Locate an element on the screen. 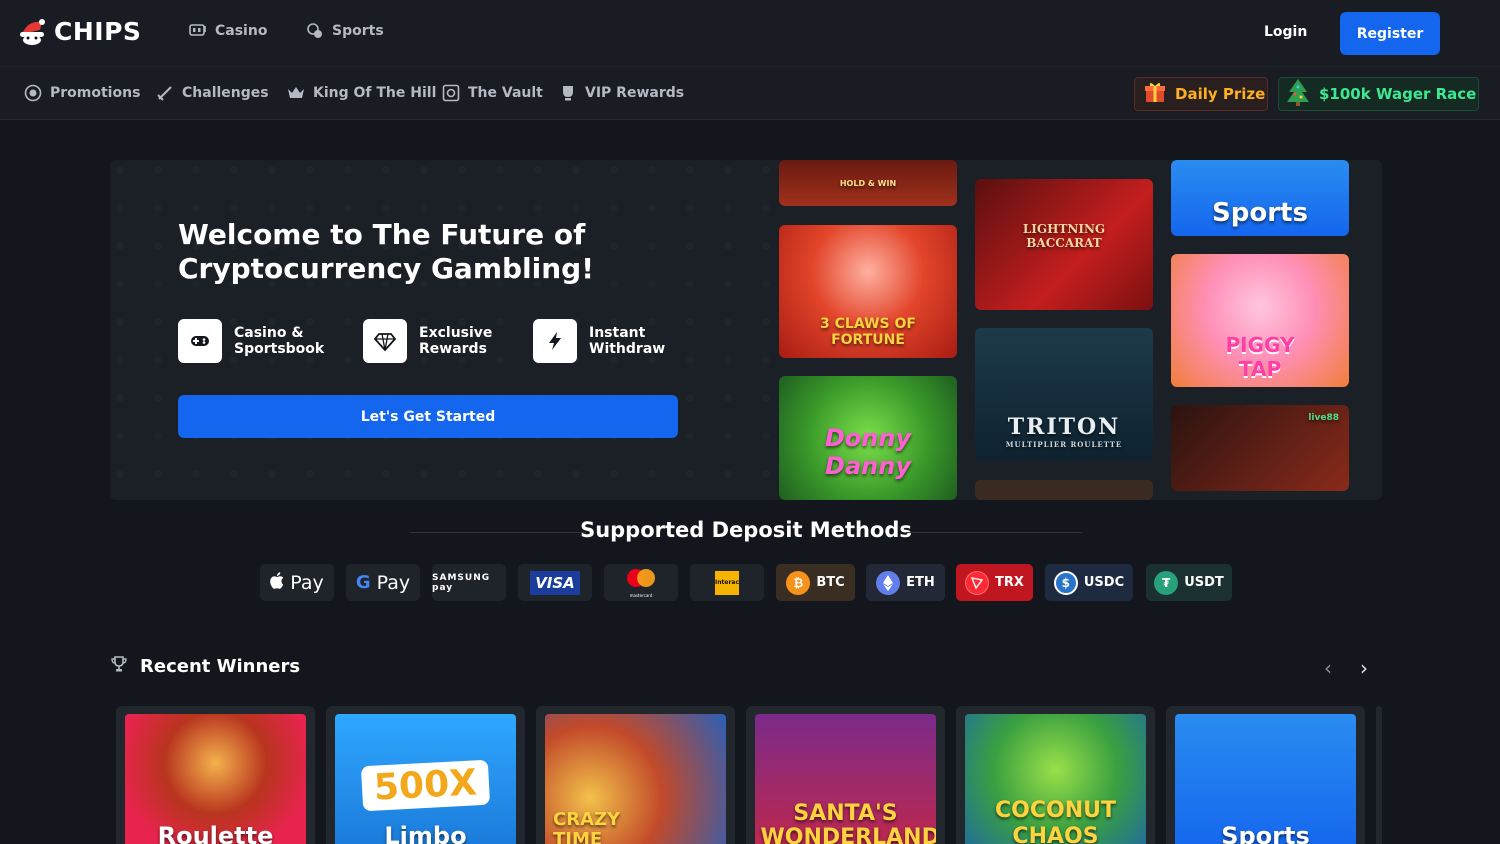  apple-icon is located at coordinates (277, 582).